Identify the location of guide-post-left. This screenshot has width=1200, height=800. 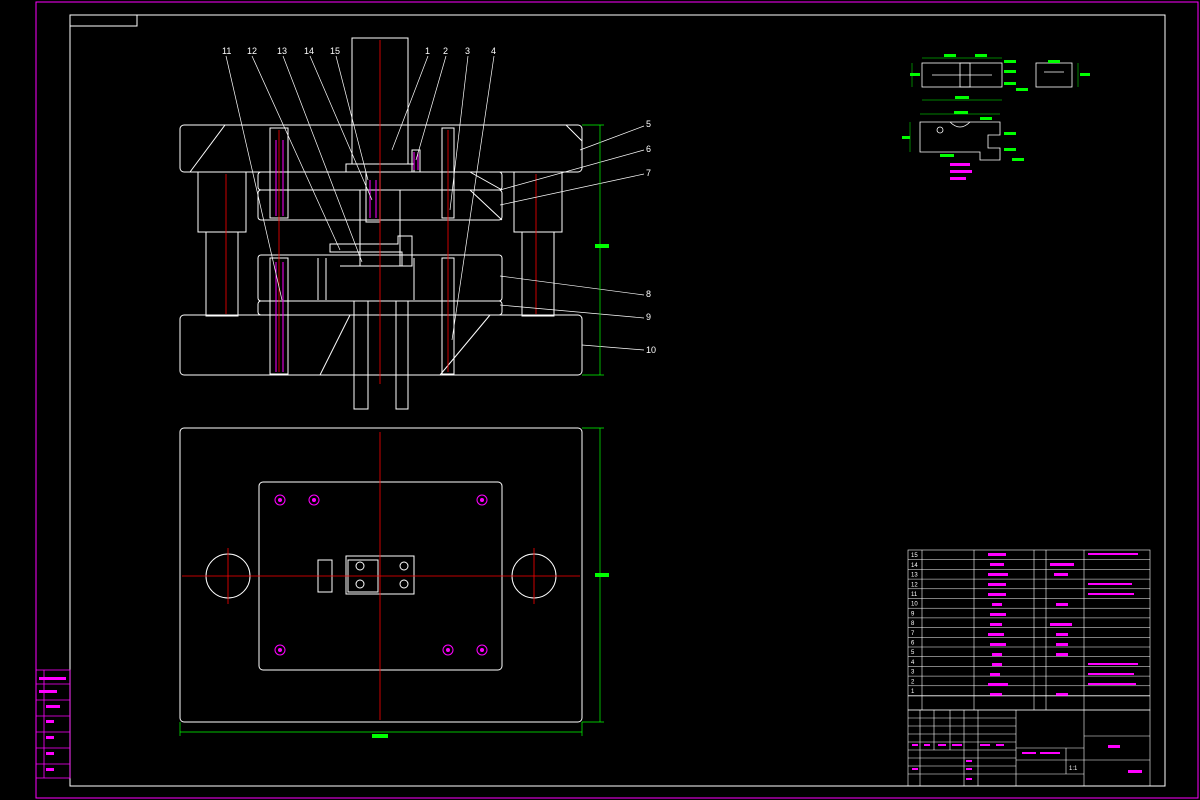
(222, 274).